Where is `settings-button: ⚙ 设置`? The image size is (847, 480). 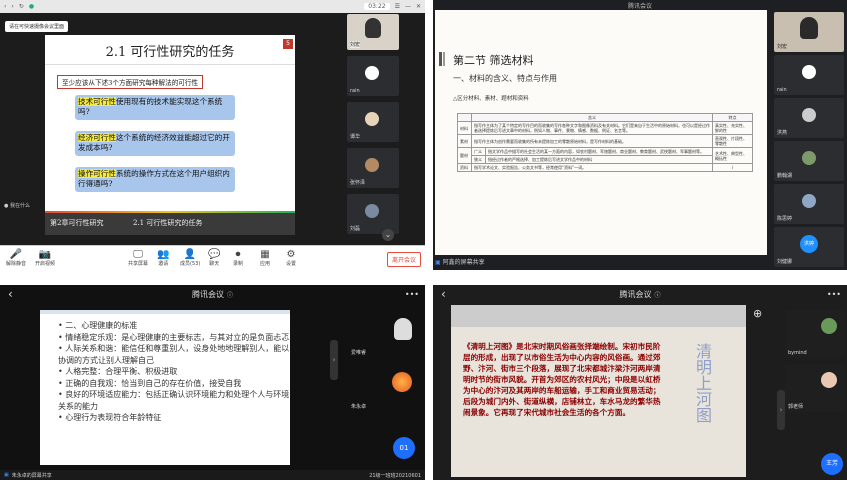
settings-button: ⚙ 设置 is located at coordinates (291, 258).